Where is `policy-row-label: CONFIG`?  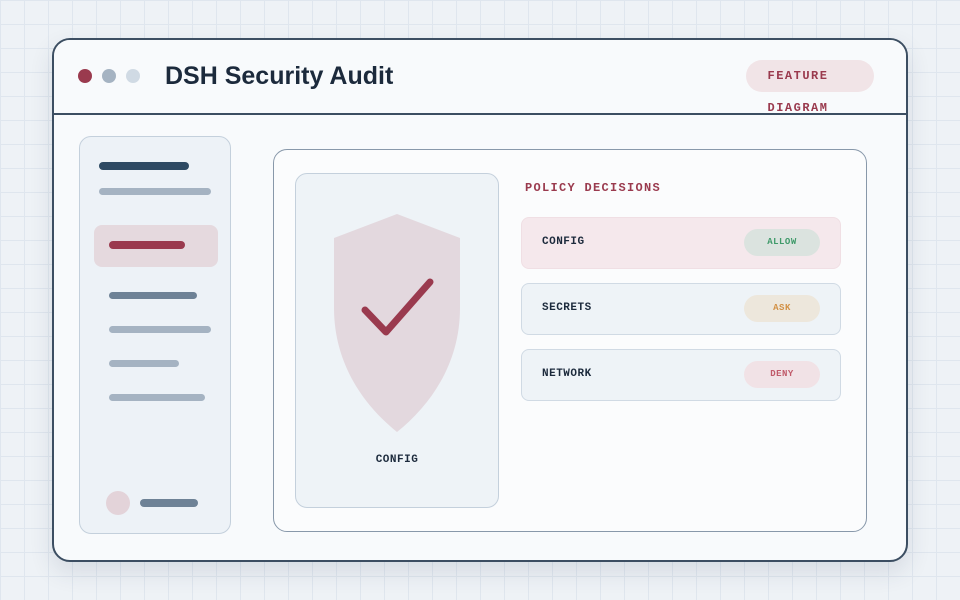 policy-row-label: CONFIG is located at coordinates (563, 242).